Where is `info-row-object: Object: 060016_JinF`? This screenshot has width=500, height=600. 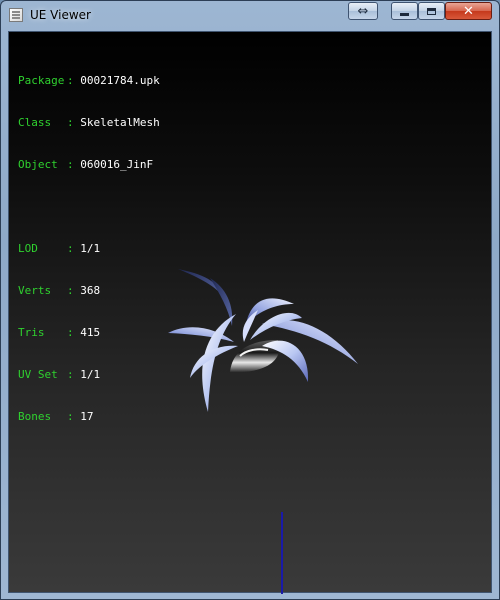 info-row-object: Object: 060016_JinF is located at coordinates (89, 165).